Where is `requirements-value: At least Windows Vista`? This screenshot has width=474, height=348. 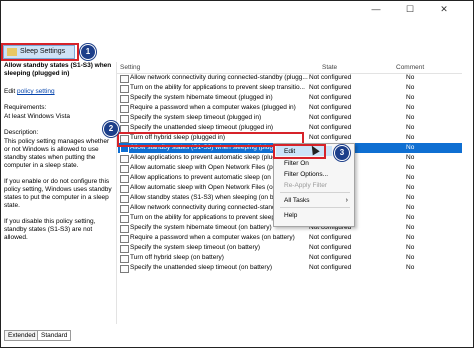
requirements-value: At least Windows Vista is located at coordinates (37, 116).